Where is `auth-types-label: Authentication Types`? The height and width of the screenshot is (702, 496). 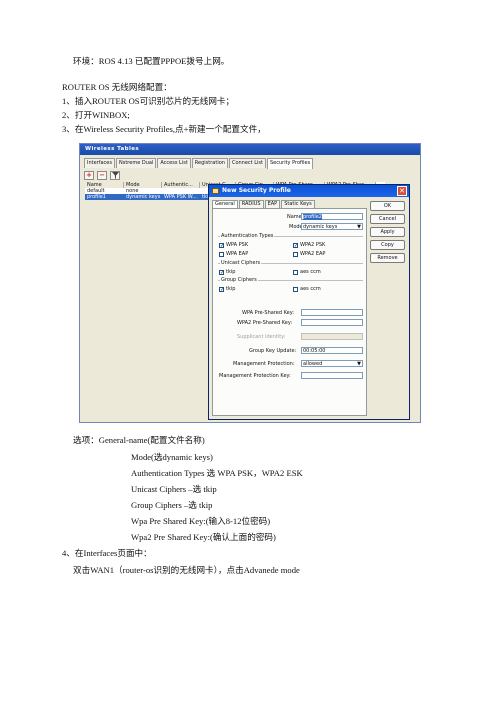 auth-types-label: Authentication Types is located at coordinates (247, 236).